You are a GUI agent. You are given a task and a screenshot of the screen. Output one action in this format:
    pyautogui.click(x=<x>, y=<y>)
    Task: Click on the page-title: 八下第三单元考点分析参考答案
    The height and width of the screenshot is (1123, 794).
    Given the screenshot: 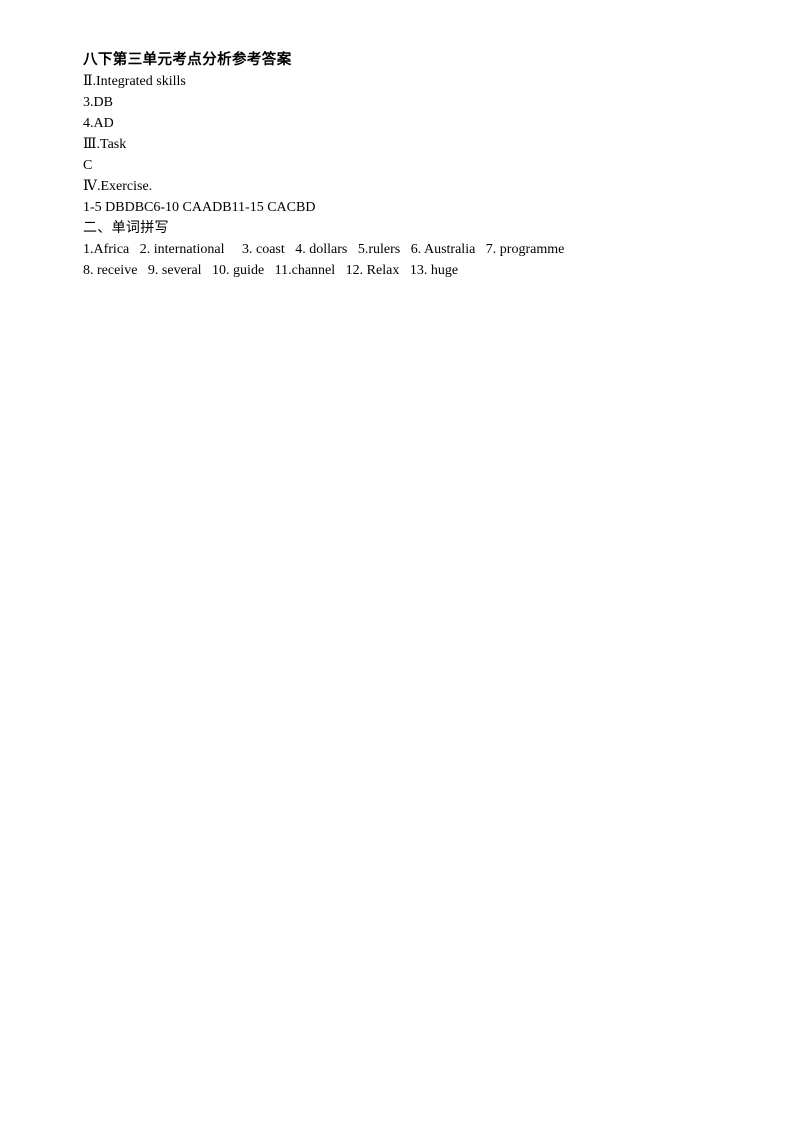 What is the action you would take?
    pyautogui.click(x=187, y=60)
    